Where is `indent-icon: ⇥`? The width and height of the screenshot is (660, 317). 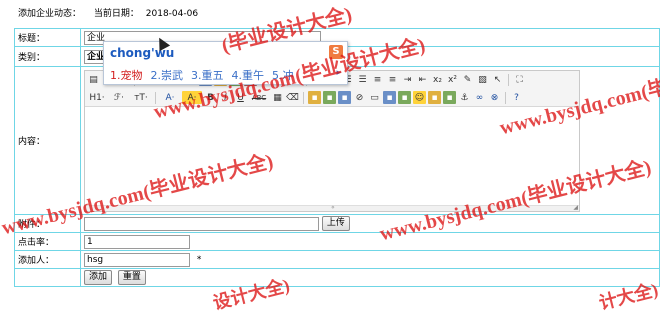 indent-icon: ⇥ is located at coordinates (407, 79).